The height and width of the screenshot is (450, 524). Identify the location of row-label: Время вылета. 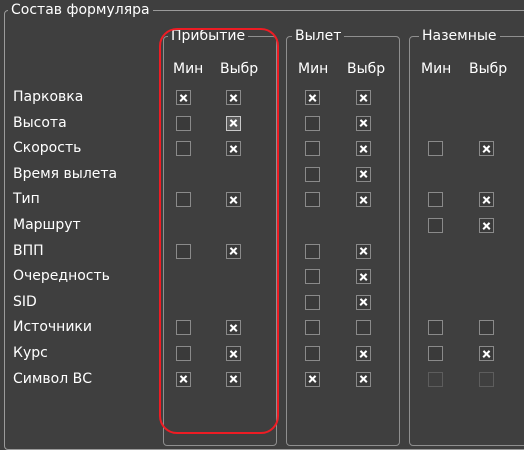
(65, 173).